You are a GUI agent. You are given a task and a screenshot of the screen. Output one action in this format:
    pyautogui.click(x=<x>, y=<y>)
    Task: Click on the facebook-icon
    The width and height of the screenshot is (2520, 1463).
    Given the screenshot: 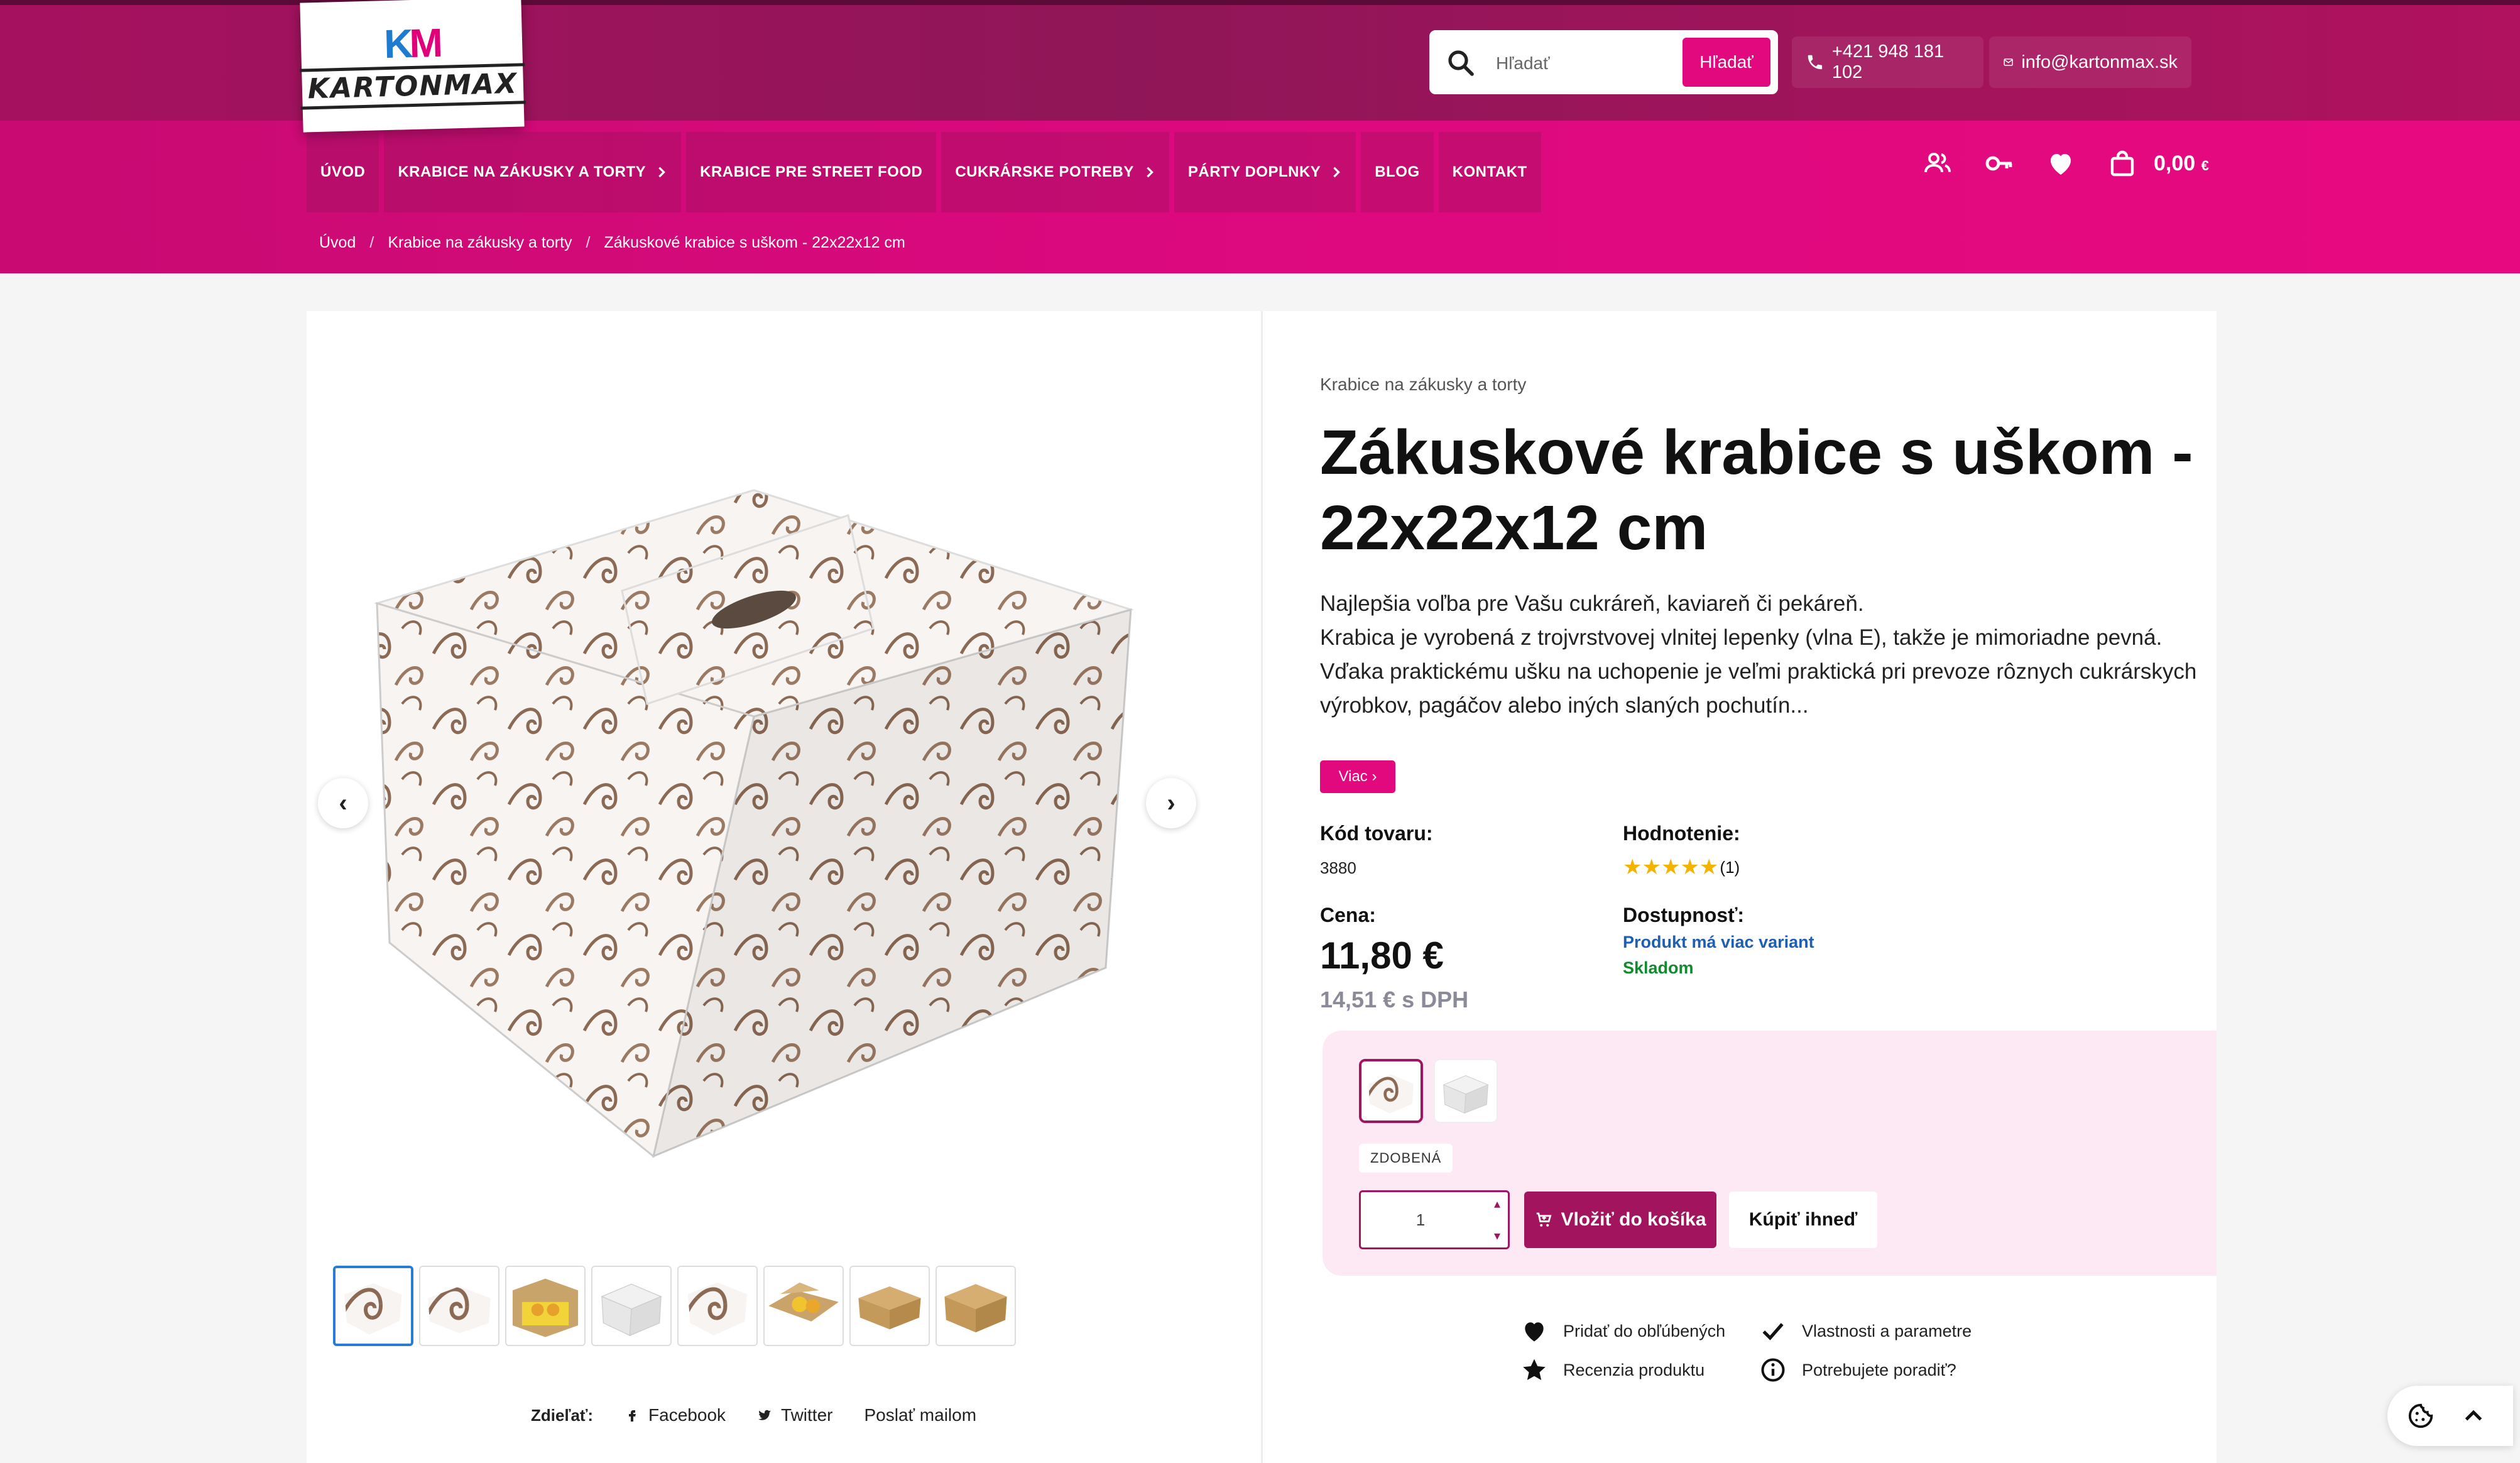 What is the action you would take?
    pyautogui.click(x=632, y=1416)
    